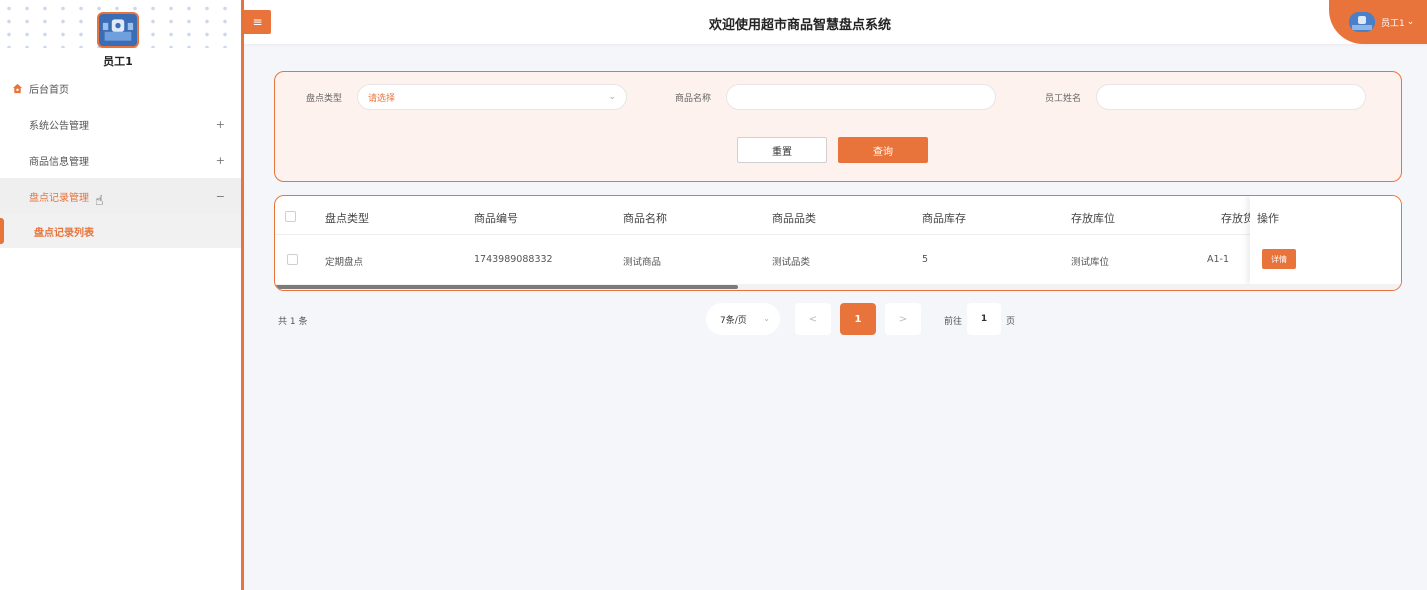  Describe the element at coordinates (733, 320) in the screenshot. I see `page-size-value: 7条/页` at that location.